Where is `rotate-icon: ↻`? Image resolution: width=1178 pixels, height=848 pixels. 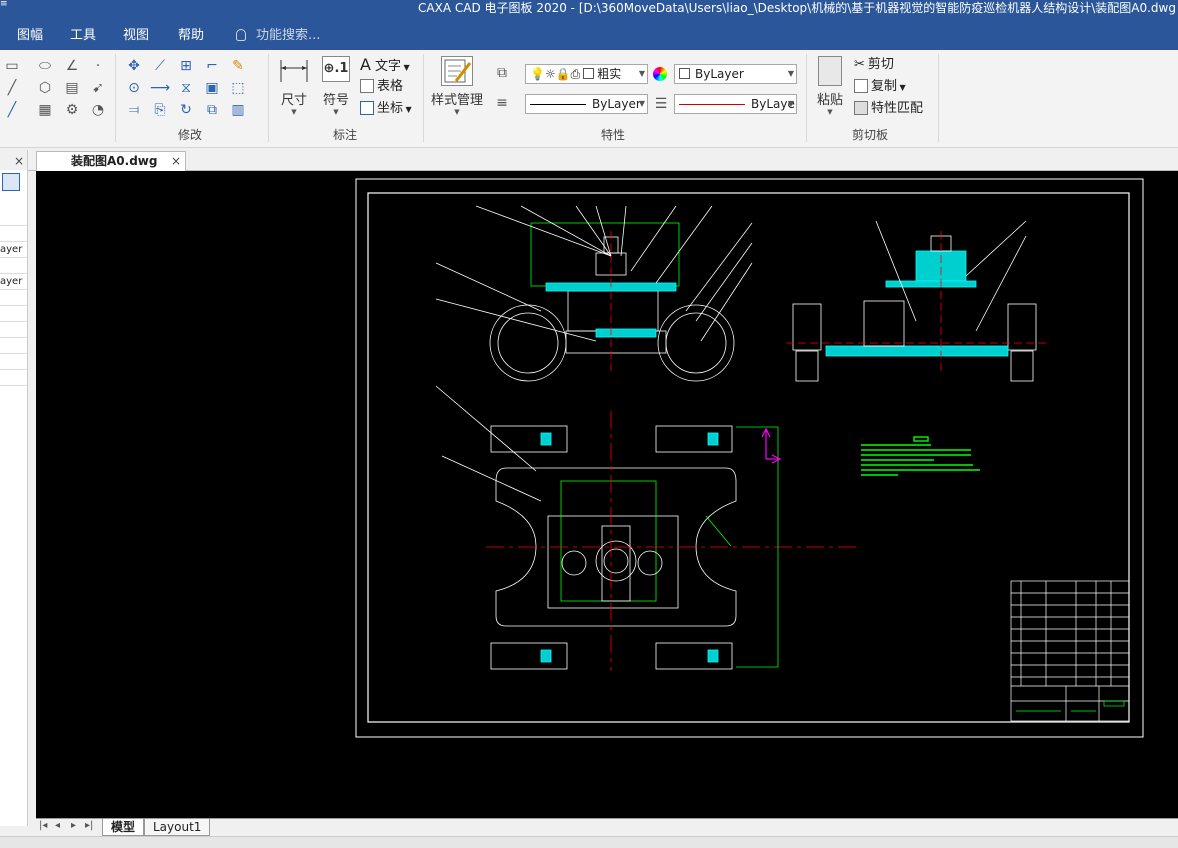 rotate-icon: ↻ is located at coordinates (186, 110).